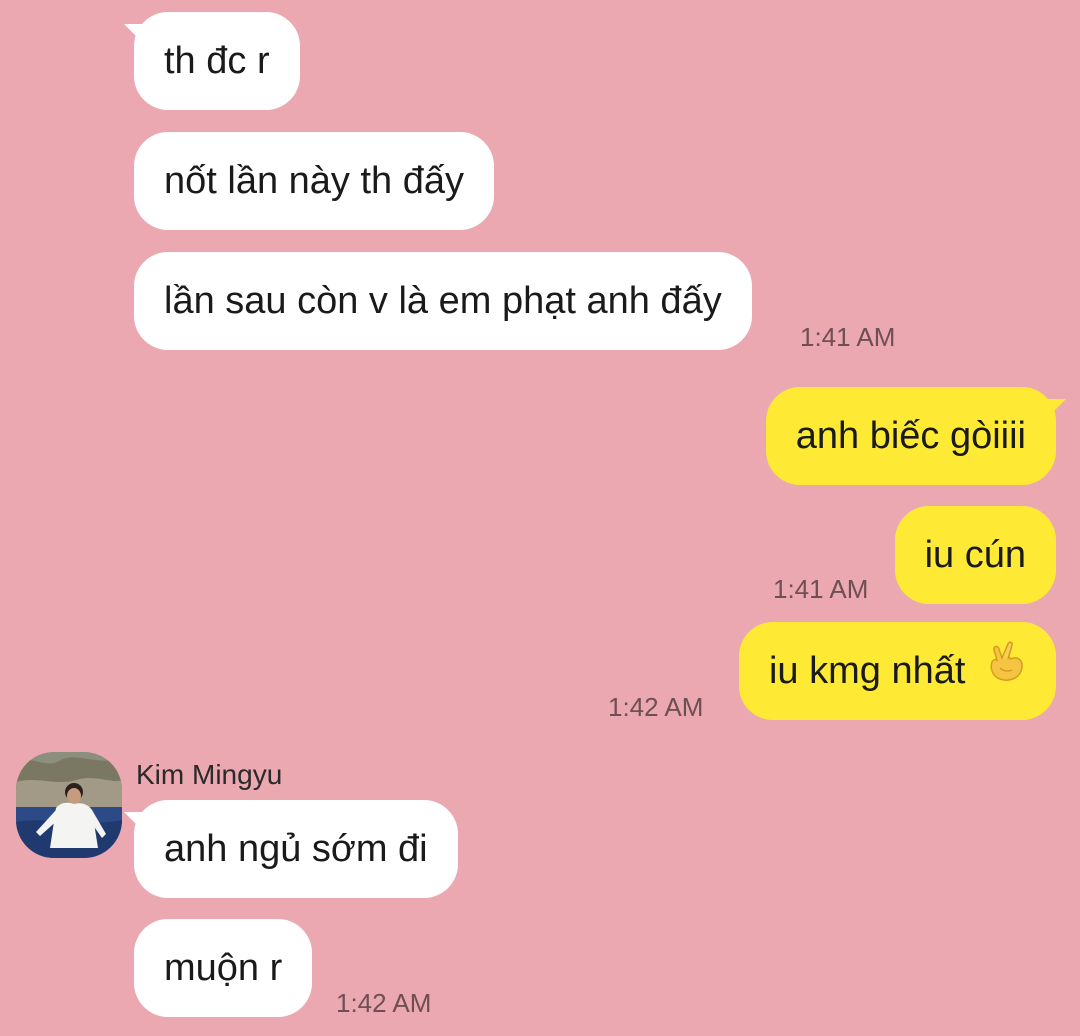 The height and width of the screenshot is (1036, 1080). I want to click on incoming-message: muộn r, so click(223, 968).